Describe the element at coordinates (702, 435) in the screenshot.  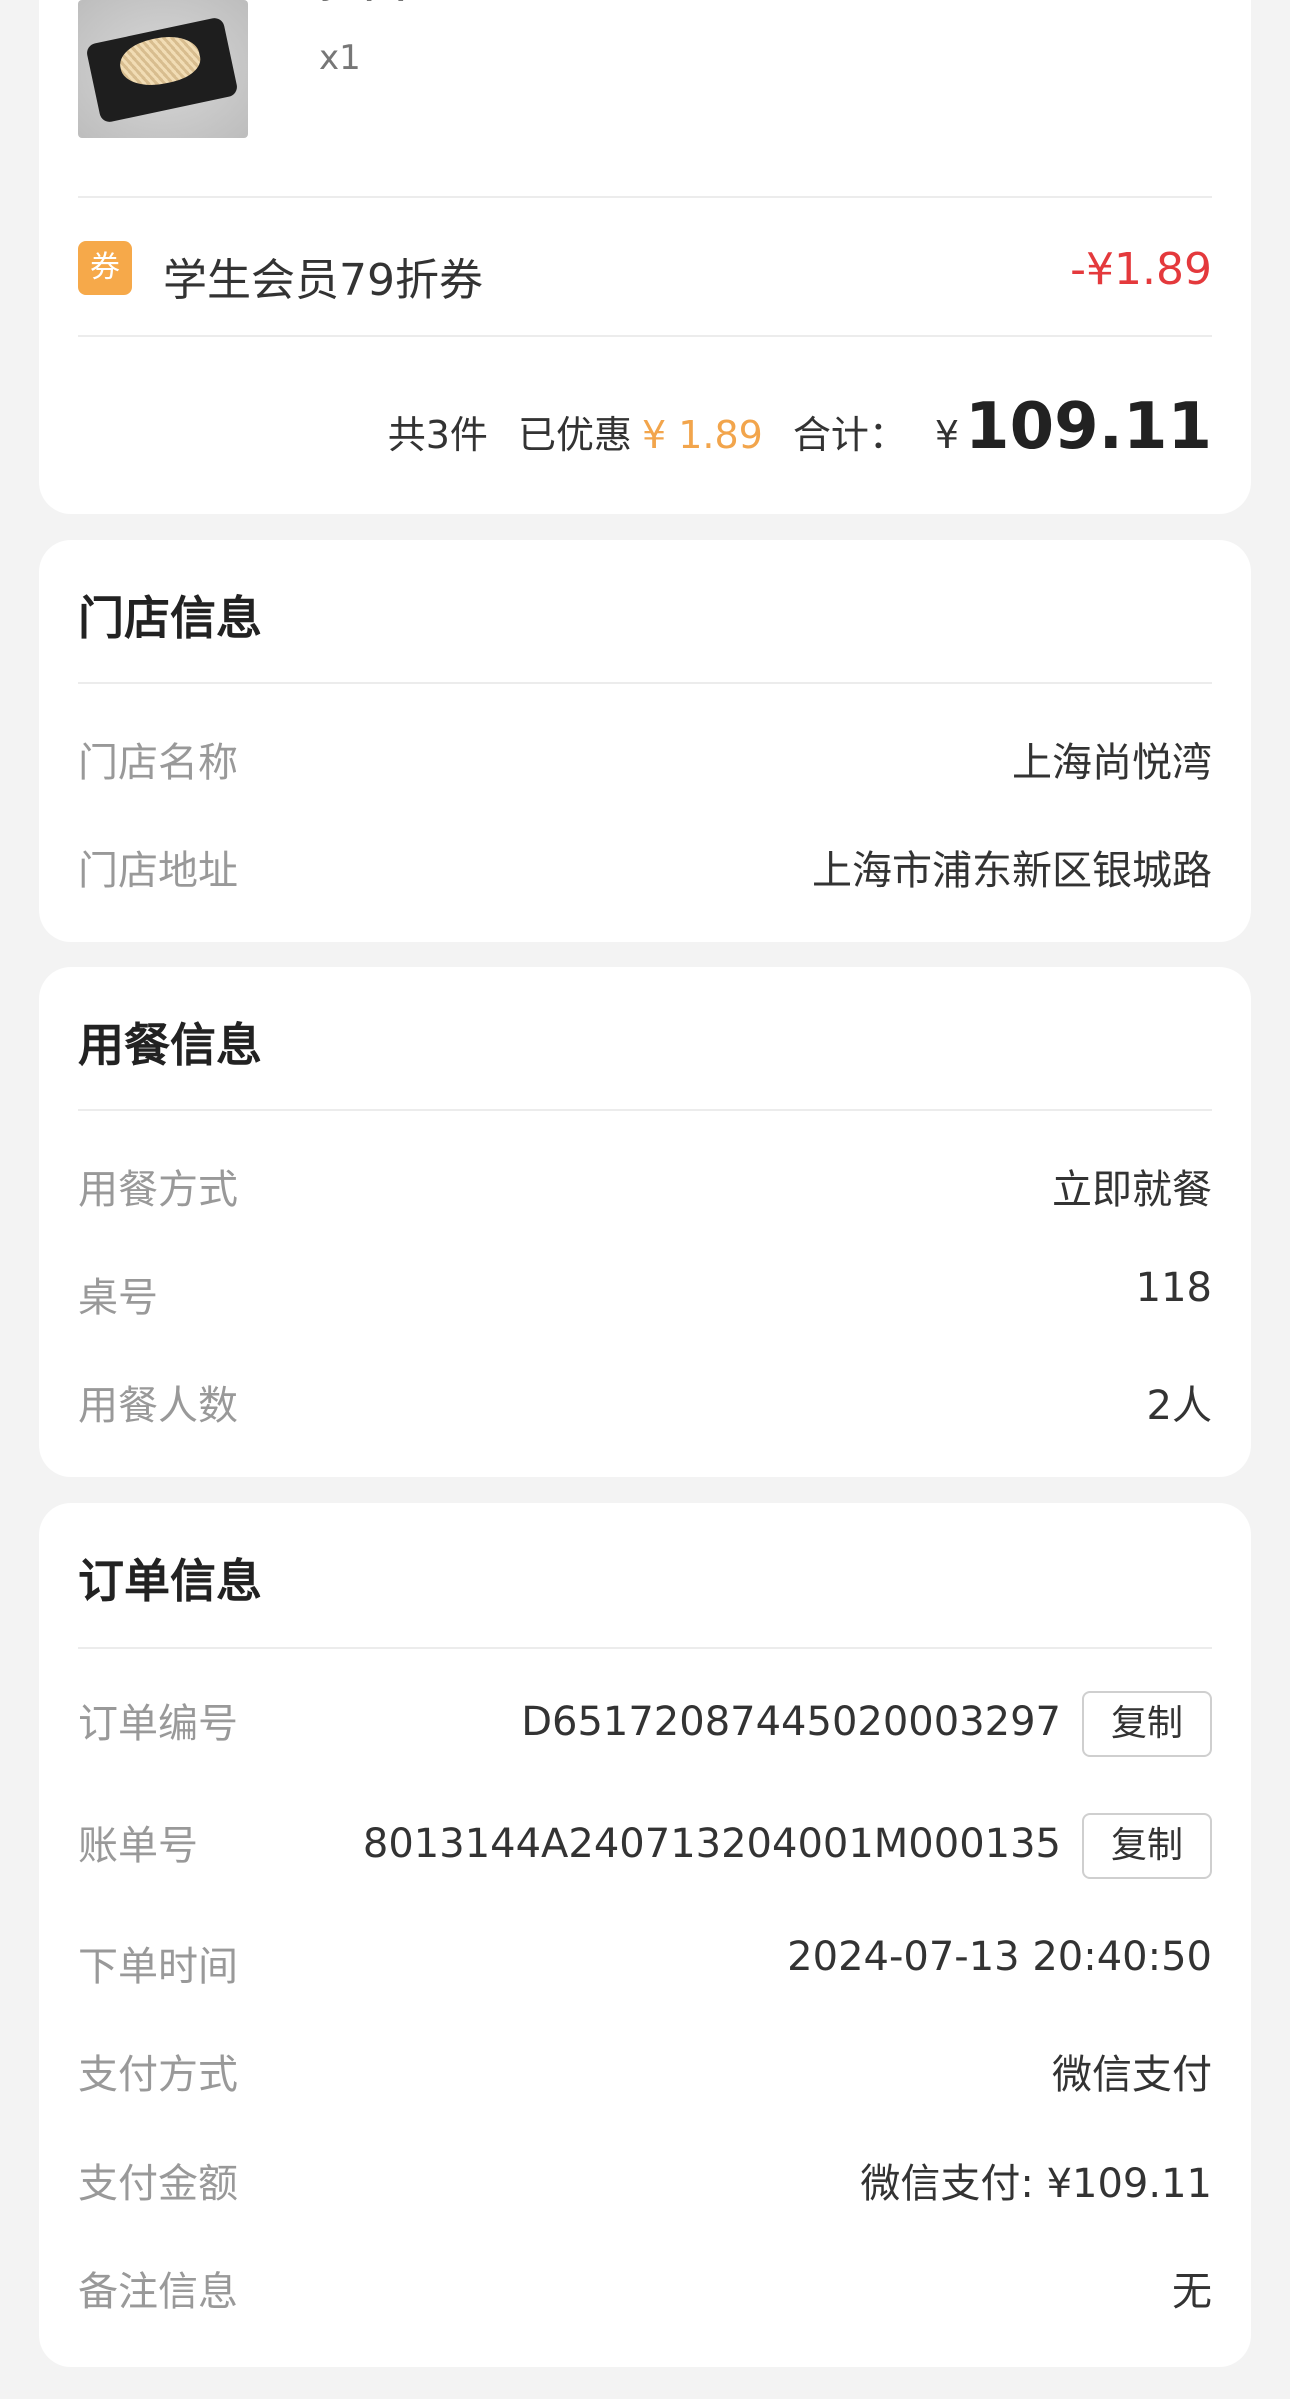
I see `discount-value: ¥ 1.89` at that location.